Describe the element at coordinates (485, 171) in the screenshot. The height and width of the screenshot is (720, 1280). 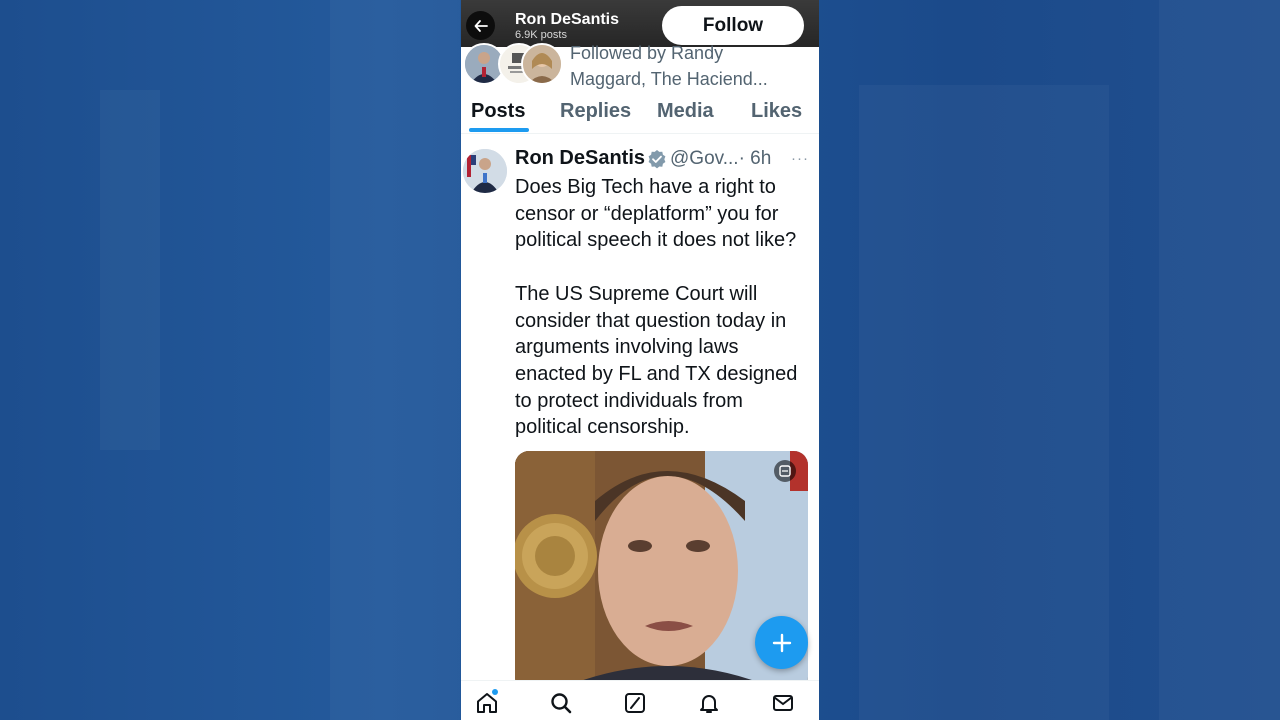
I see `tweet-author-avatar` at that location.